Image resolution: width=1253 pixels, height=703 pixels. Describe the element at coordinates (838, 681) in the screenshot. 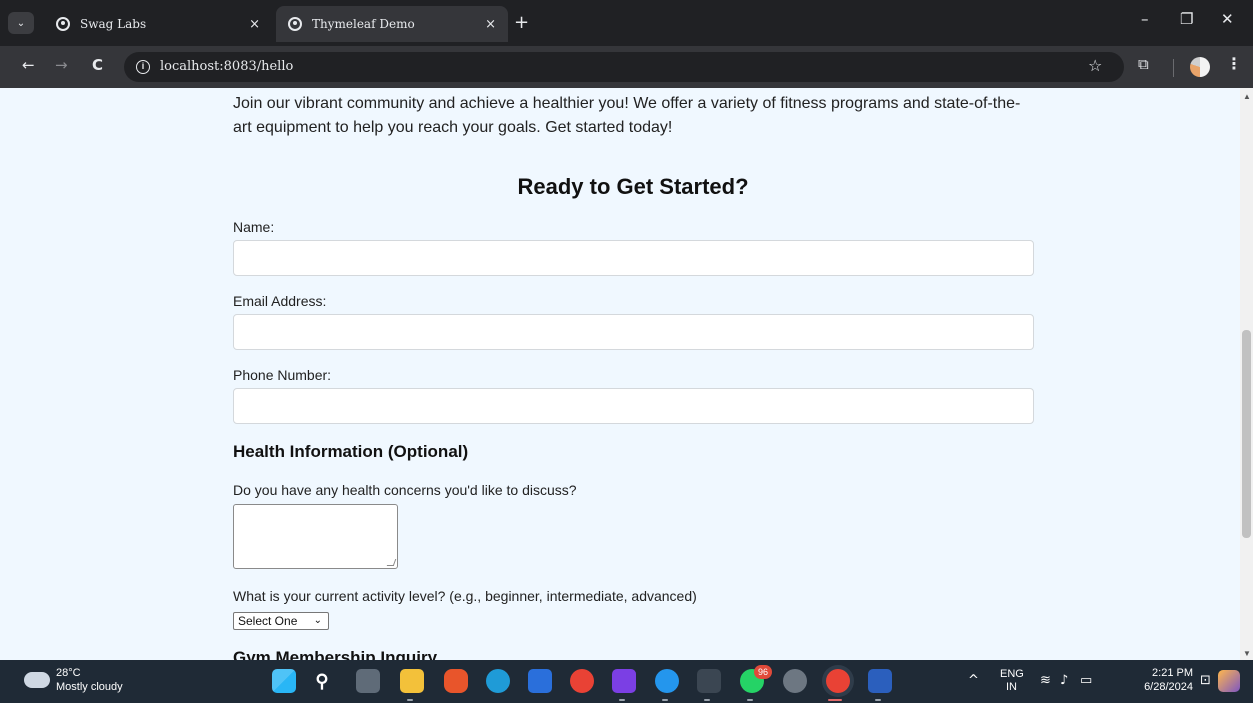

I see `chrome-profile-icon` at that location.